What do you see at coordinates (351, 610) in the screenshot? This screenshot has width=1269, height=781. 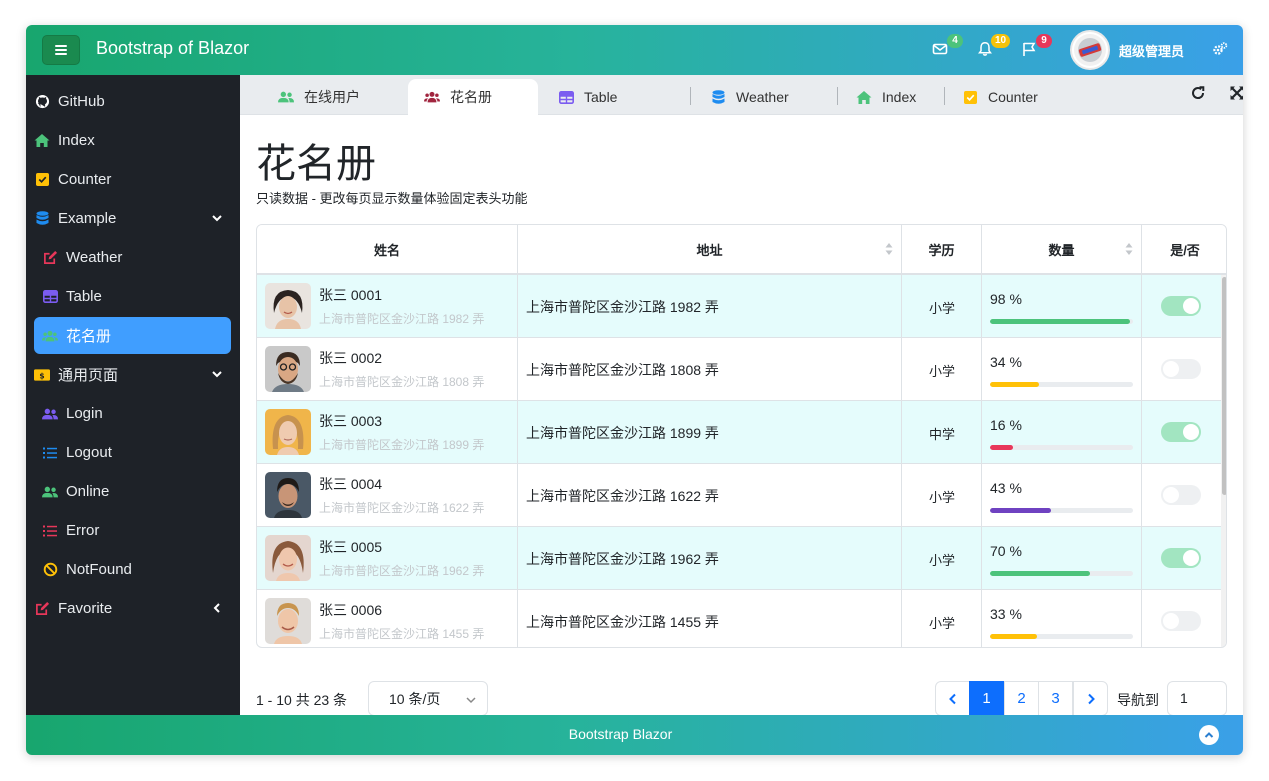 I see `person-name: 张三 0006` at bounding box center [351, 610].